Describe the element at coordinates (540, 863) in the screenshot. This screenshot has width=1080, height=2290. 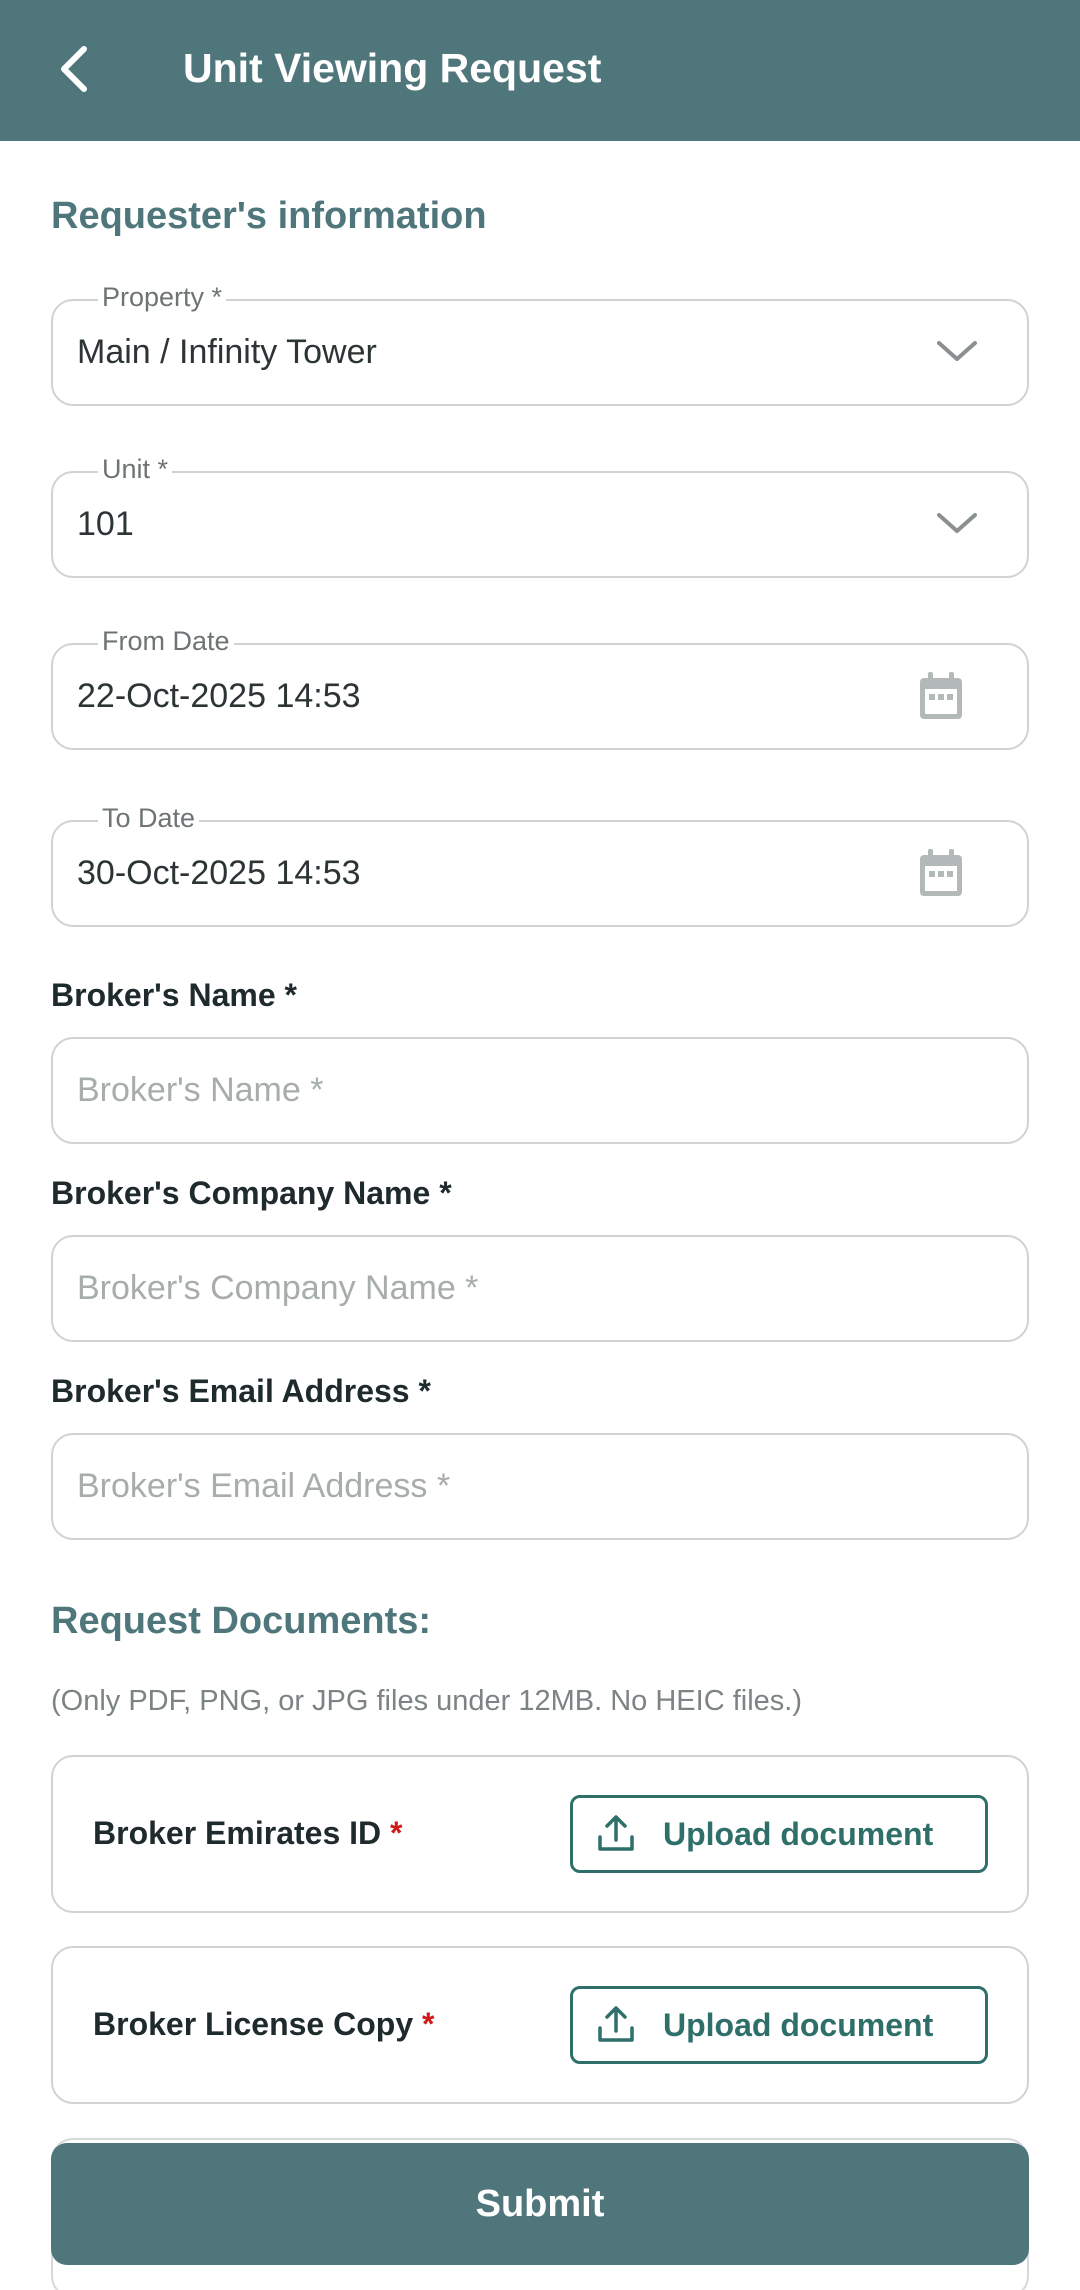
I see `to-date-field: To Date 30-Oct-2025 14:53` at that location.